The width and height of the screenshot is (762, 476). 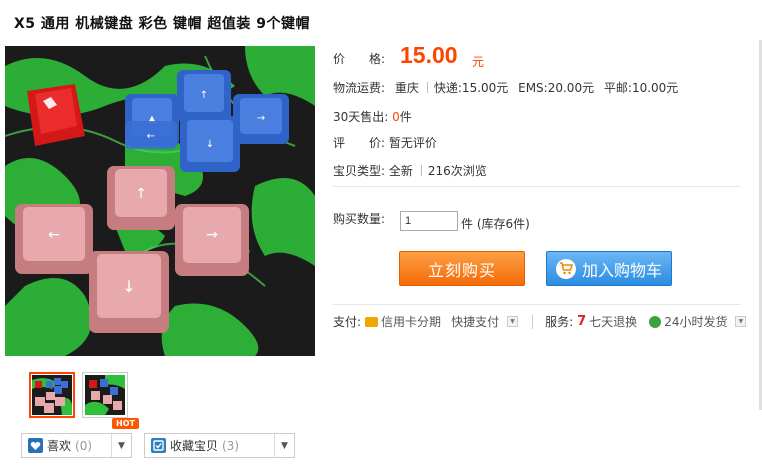 I want to click on like-button: 喜欢 (0) ▼, so click(x=76, y=445).